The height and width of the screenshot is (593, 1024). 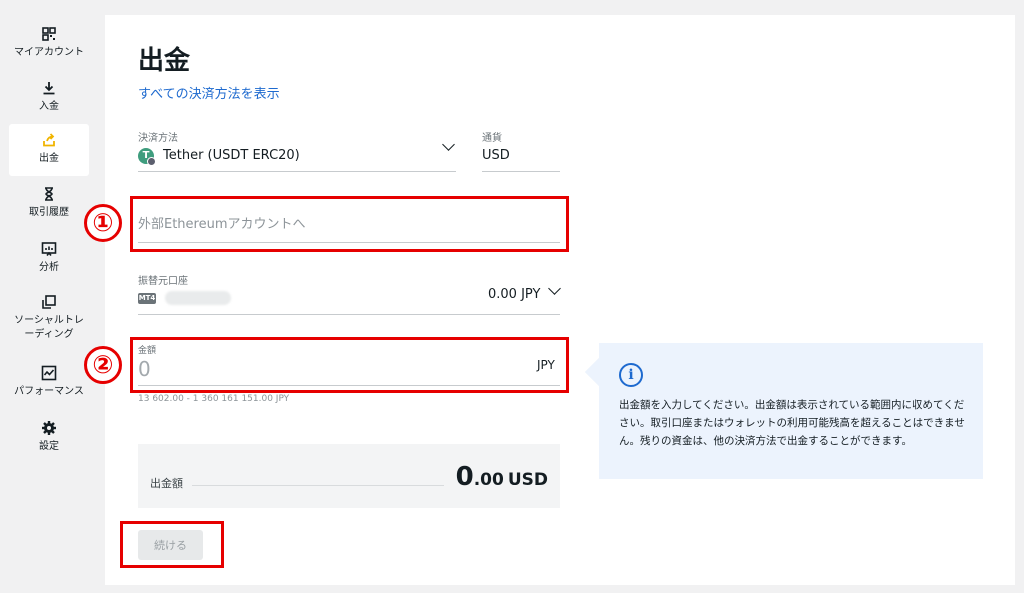 What do you see at coordinates (49, 140) in the screenshot?
I see `upload-icon` at bounding box center [49, 140].